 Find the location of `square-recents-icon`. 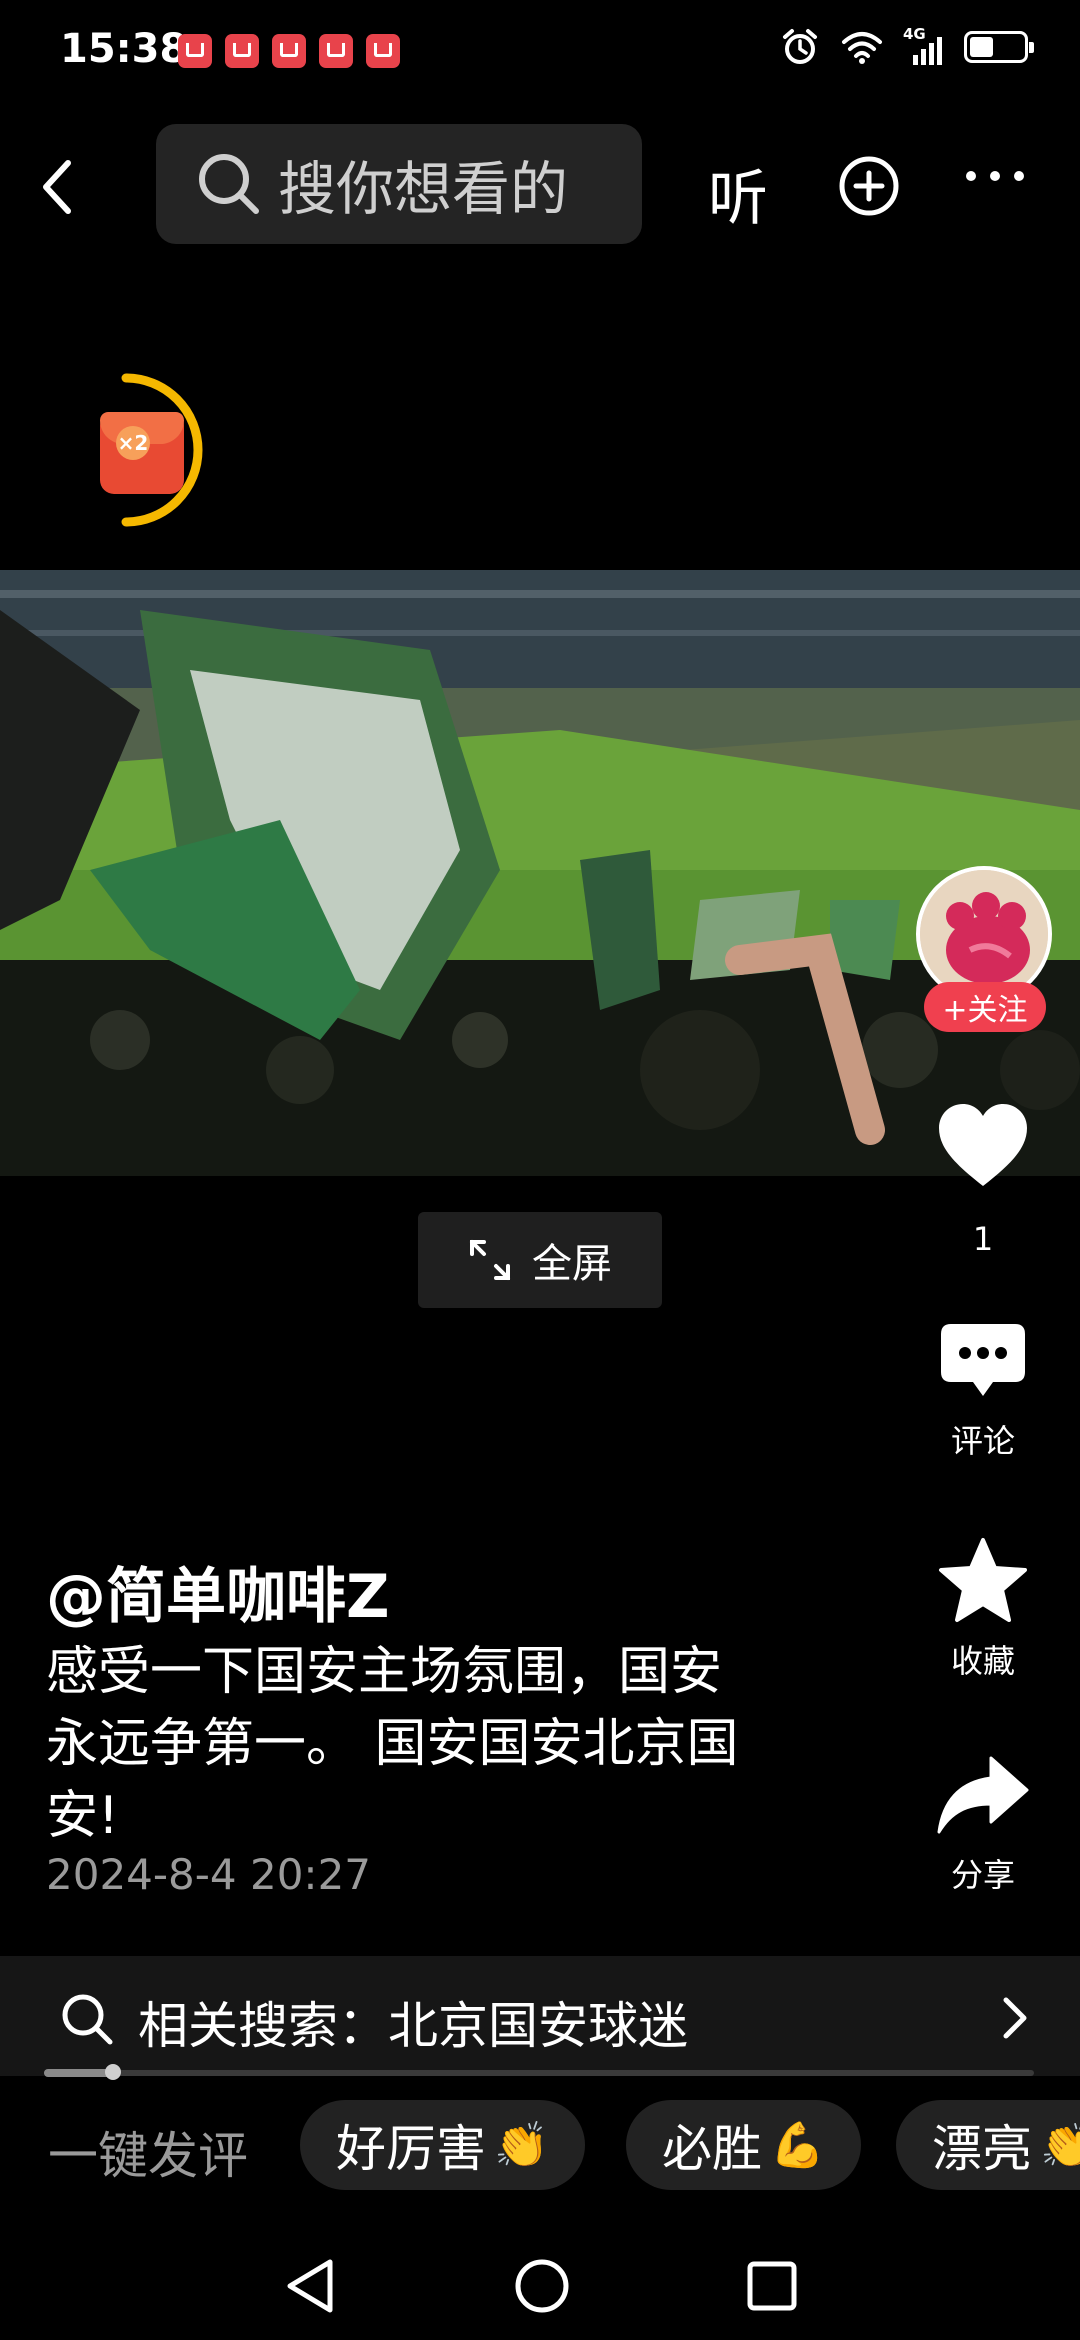

square-recents-icon is located at coordinates (772, 2286).